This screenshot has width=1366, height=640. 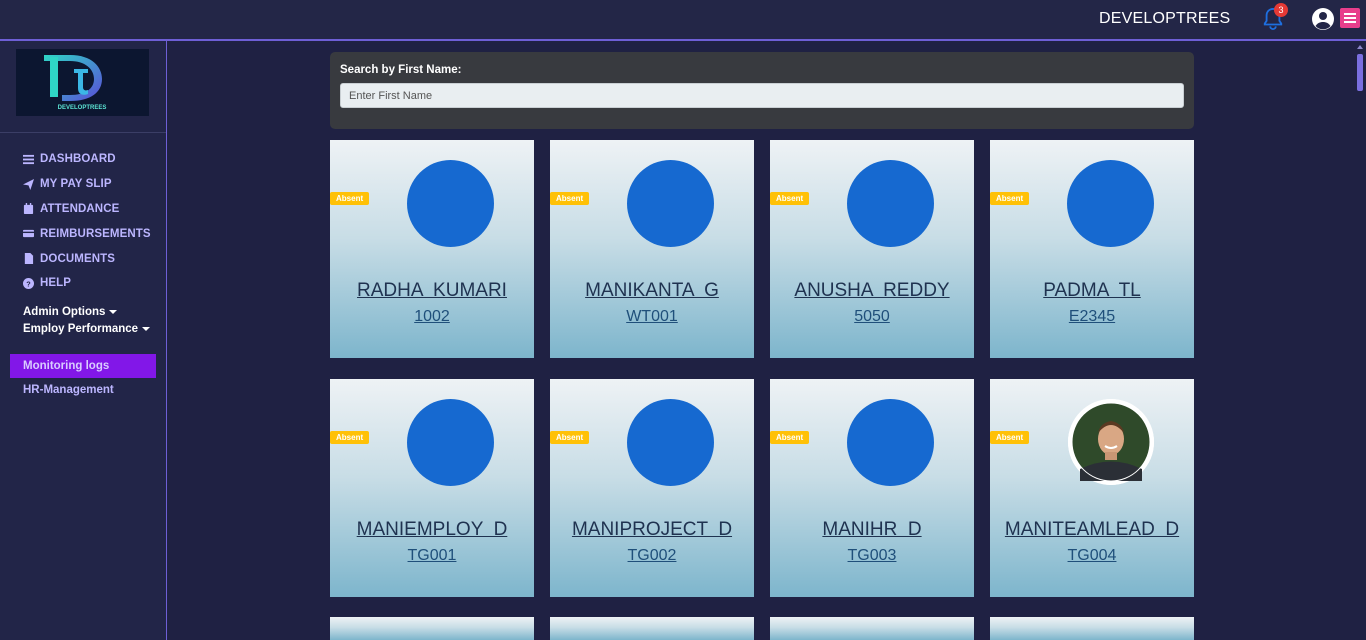 What do you see at coordinates (872, 291) in the screenshot?
I see `employee-name-link: ANUSHA REDDY` at bounding box center [872, 291].